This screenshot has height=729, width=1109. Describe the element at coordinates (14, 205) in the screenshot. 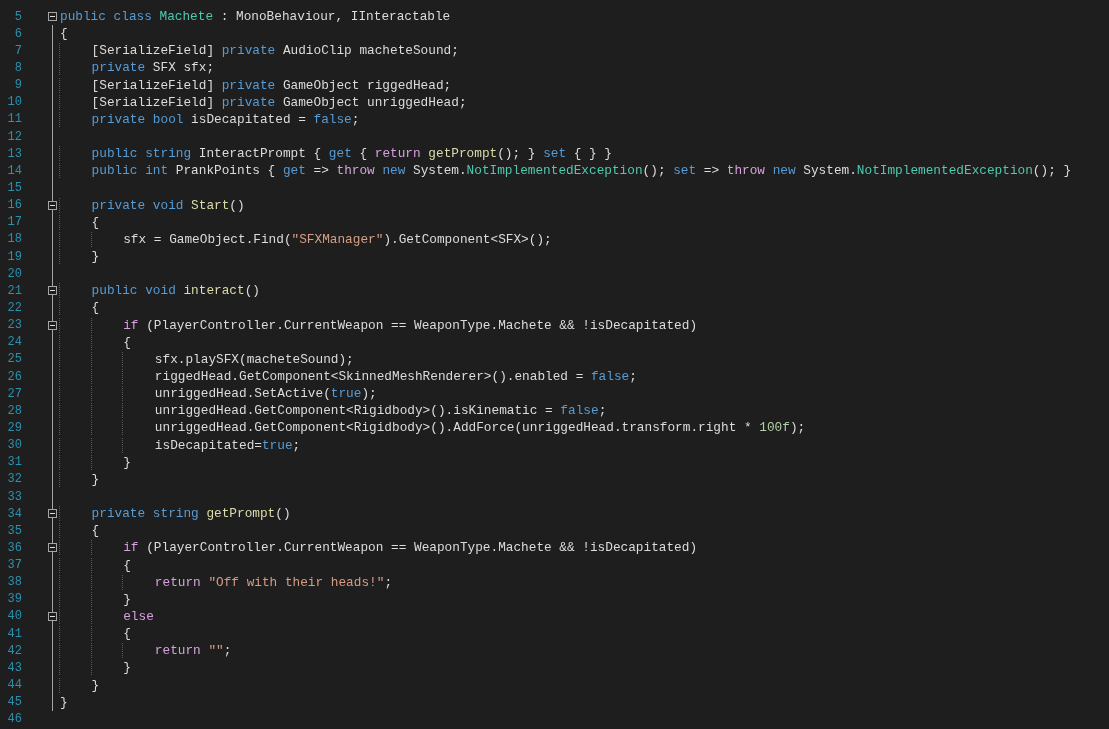

I see `line-number: 16` at that location.